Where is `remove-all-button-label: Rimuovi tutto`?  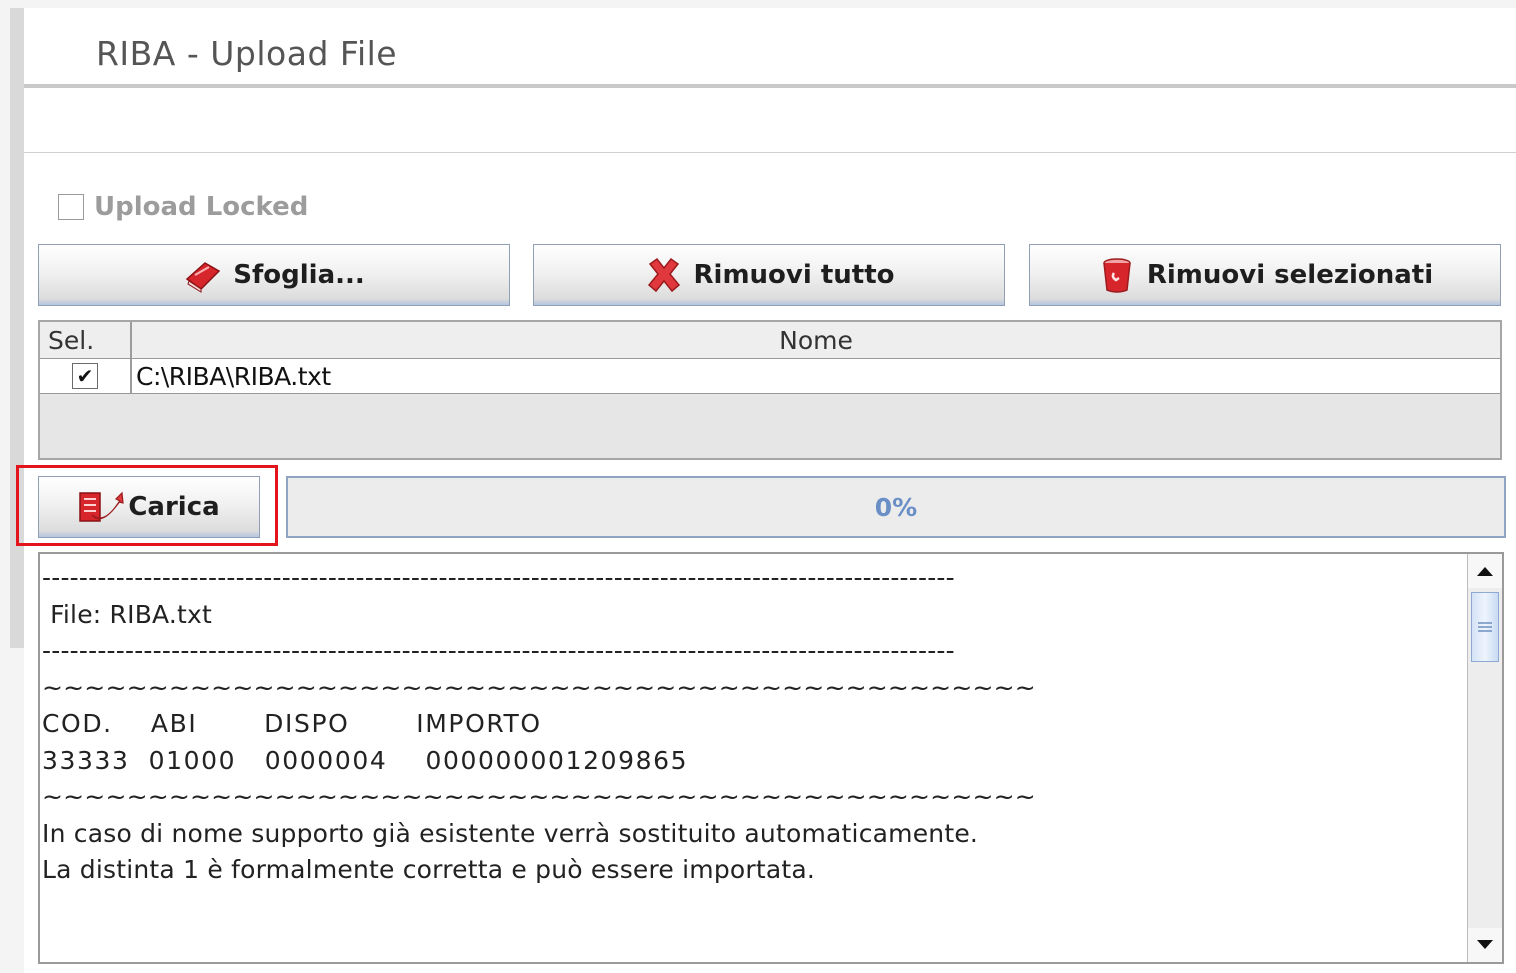 remove-all-button-label: Rimuovi tutto is located at coordinates (794, 275).